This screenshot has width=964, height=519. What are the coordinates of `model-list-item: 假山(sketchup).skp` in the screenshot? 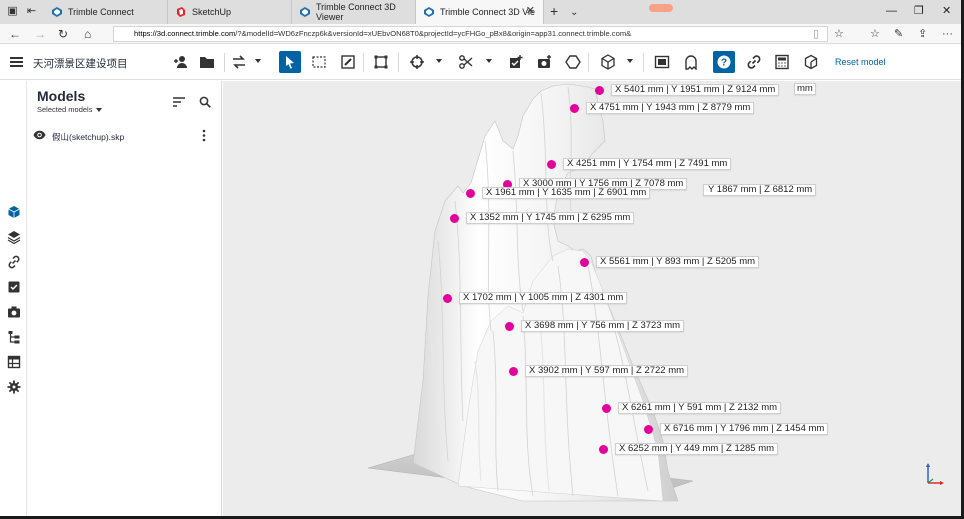 It's located at (124, 136).